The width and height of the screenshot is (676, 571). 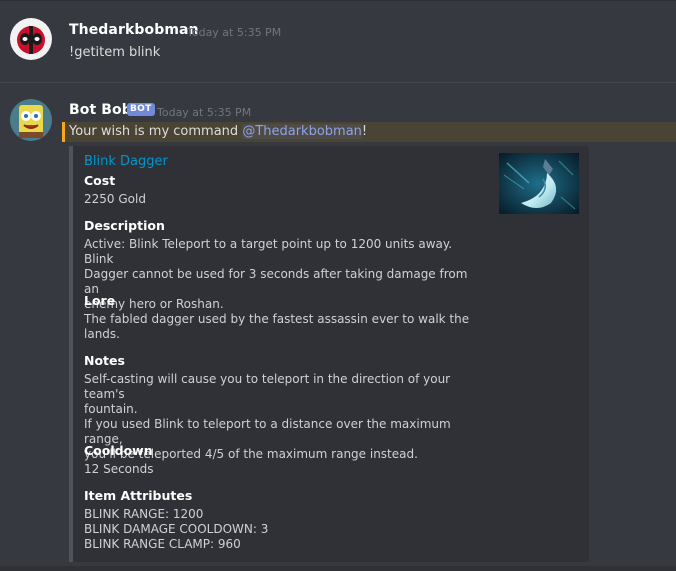 What do you see at coordinates (364, 131) in the screenshot?
I see `message-text-end: !` at bounding box center [364, 131].